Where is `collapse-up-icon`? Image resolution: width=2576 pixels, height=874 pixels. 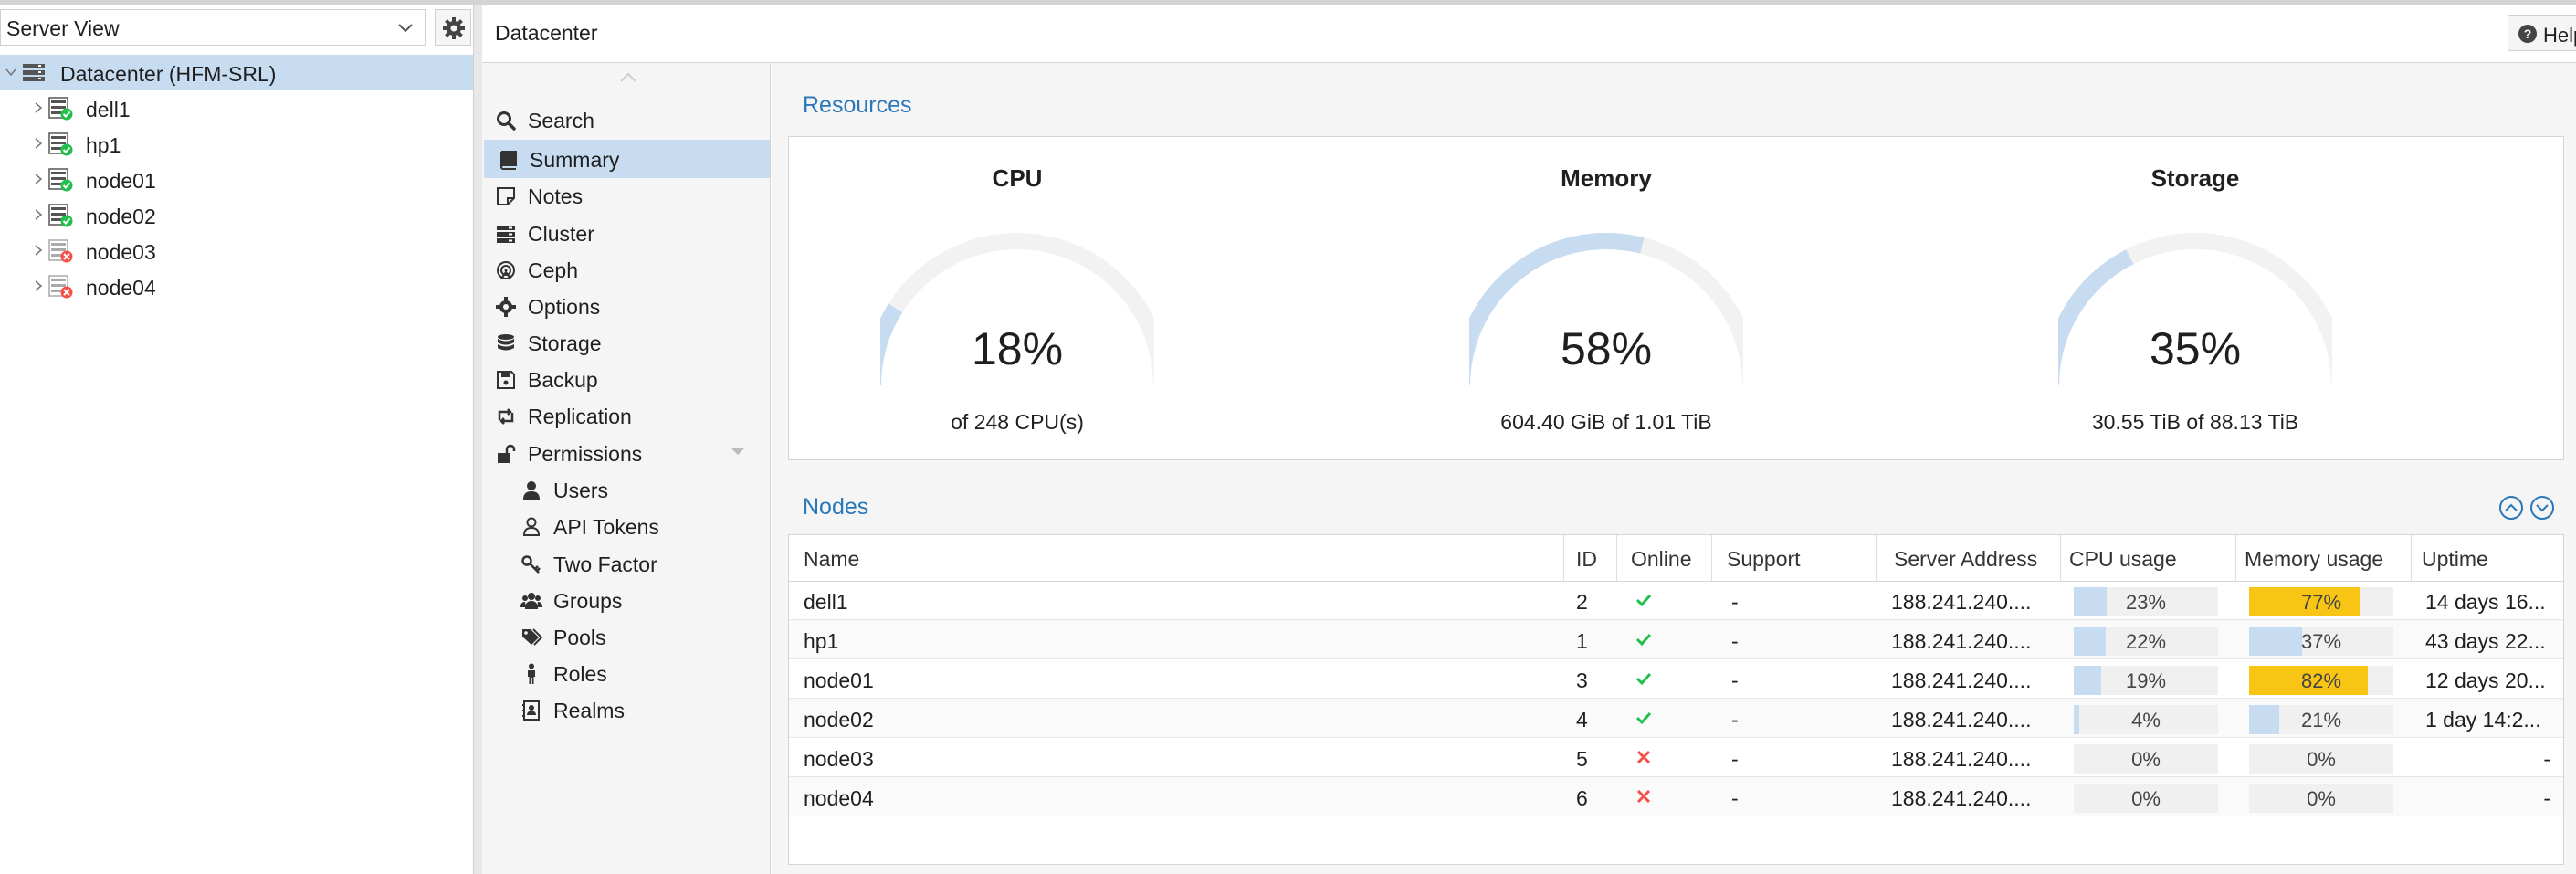 collapse-up-icon is located at coordinates (2511, 507).